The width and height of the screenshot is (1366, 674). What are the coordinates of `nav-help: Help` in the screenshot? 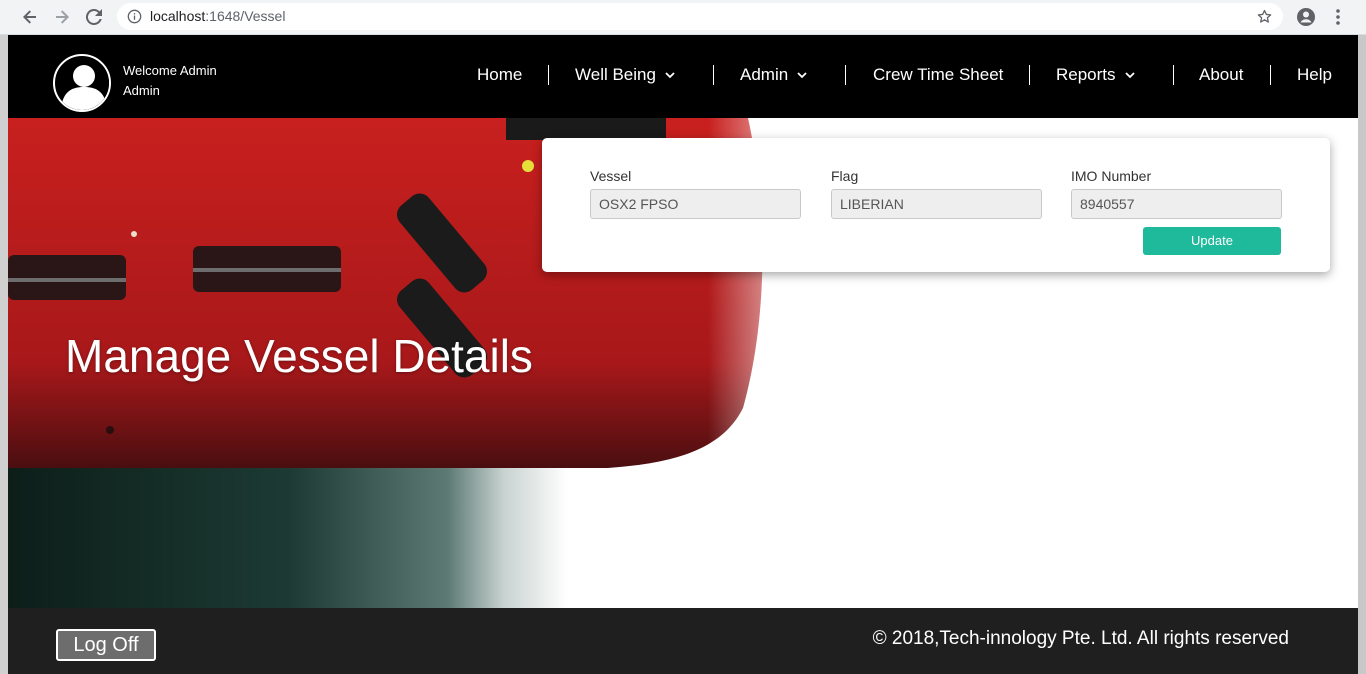 It's located at (1314, 75).